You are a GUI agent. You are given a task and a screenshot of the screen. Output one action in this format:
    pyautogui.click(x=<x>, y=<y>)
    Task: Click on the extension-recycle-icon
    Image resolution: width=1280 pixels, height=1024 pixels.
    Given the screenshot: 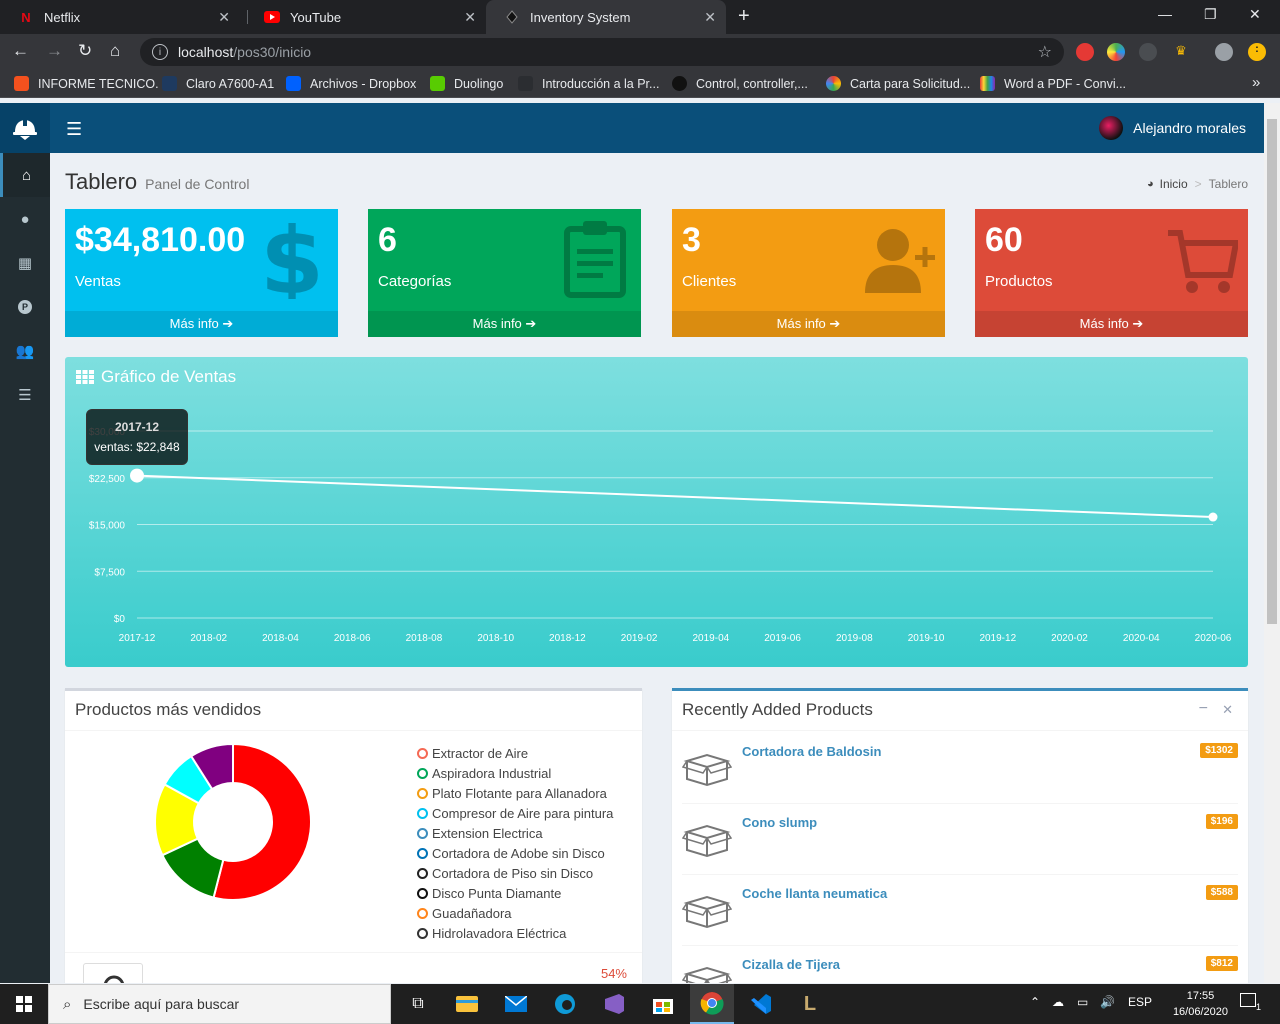 What is the action you would take?
    pyautogui.click(x=1148, y=52)
    